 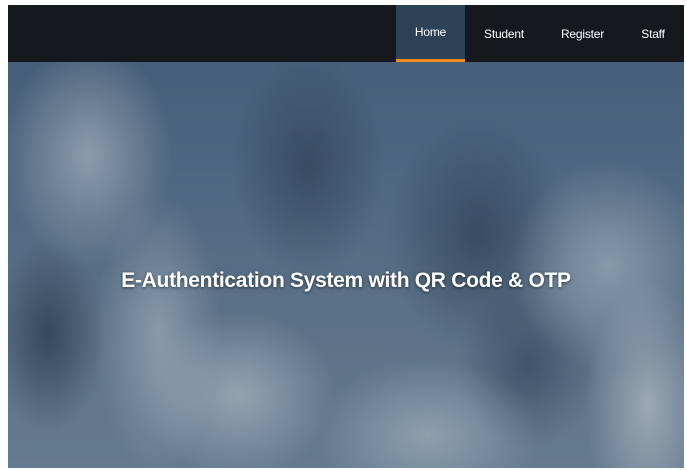 I want to click on nav-menu: Home Student Register Staff, so click(x=540, y=33).